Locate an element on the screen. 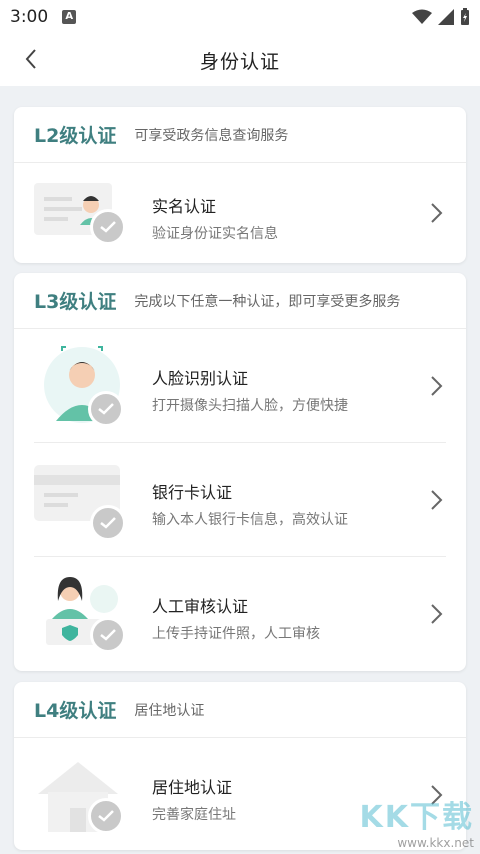 The image size is (480, 854). status-time: 3:00 is located at coordinates (29, 17).